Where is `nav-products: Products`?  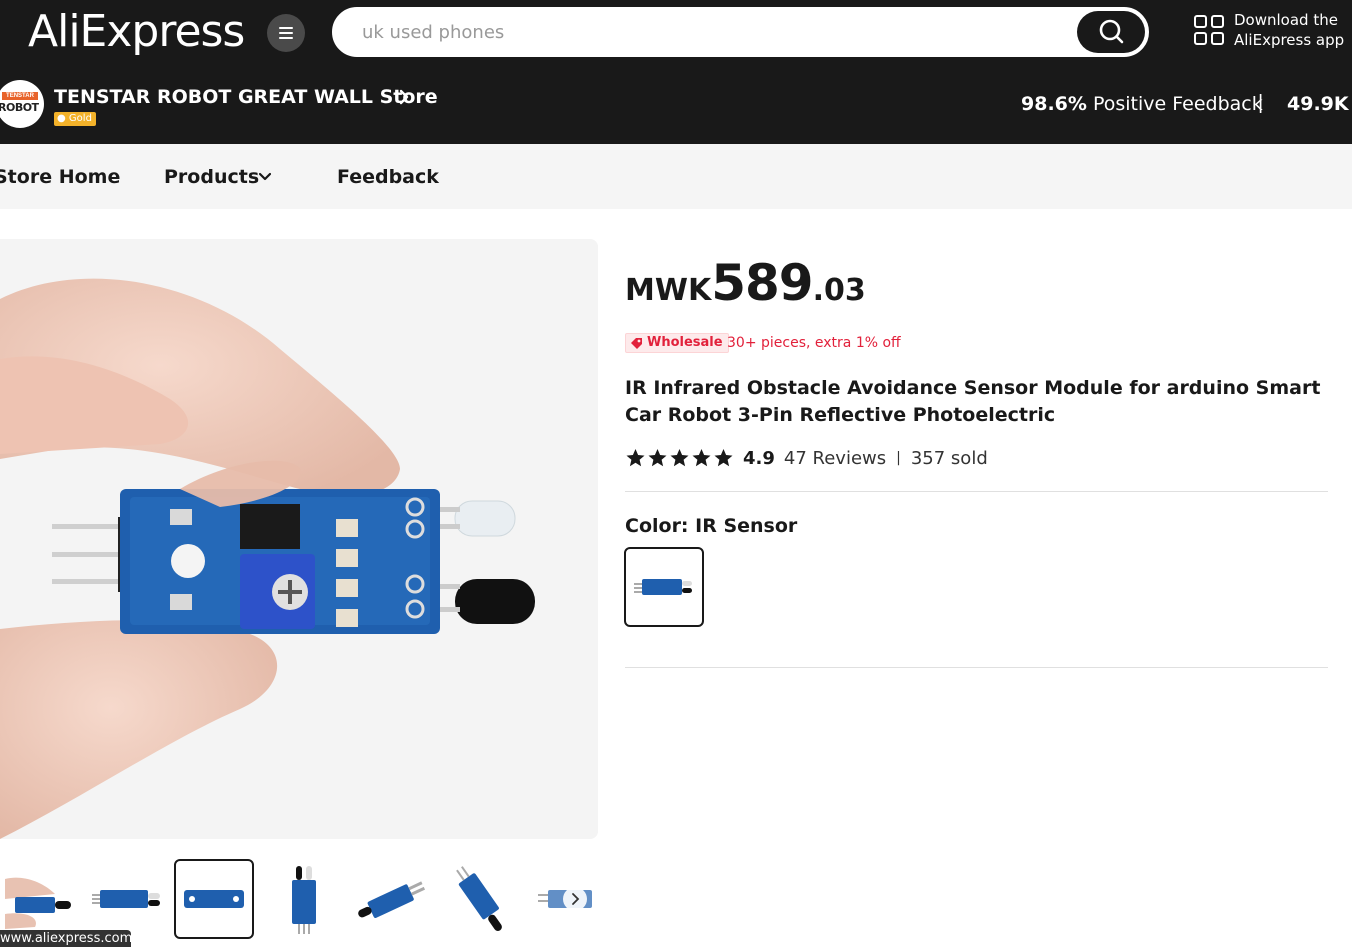 nav-products: Products is located at coordinates (217, 177).